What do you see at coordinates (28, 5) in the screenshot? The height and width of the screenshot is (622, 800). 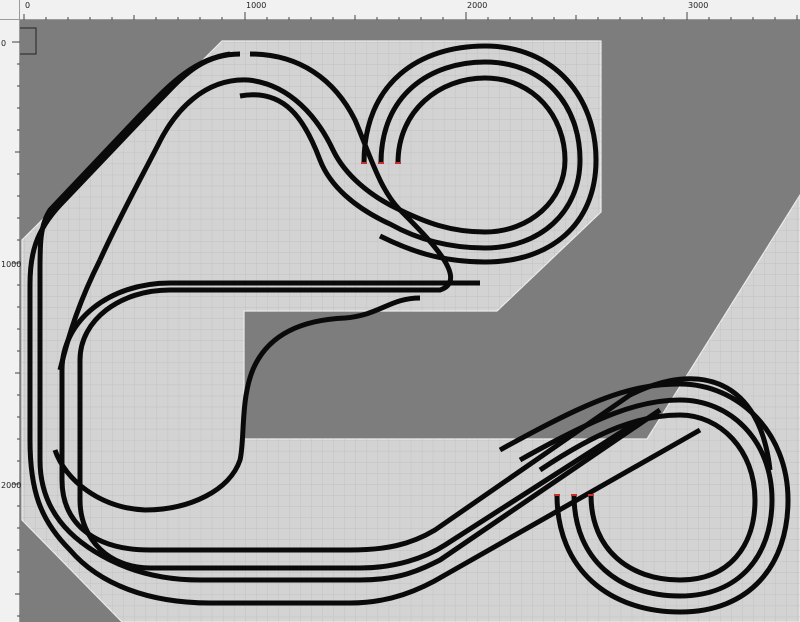 I see `ruler-x-label-0: 0` at bounding box center [28, 5].